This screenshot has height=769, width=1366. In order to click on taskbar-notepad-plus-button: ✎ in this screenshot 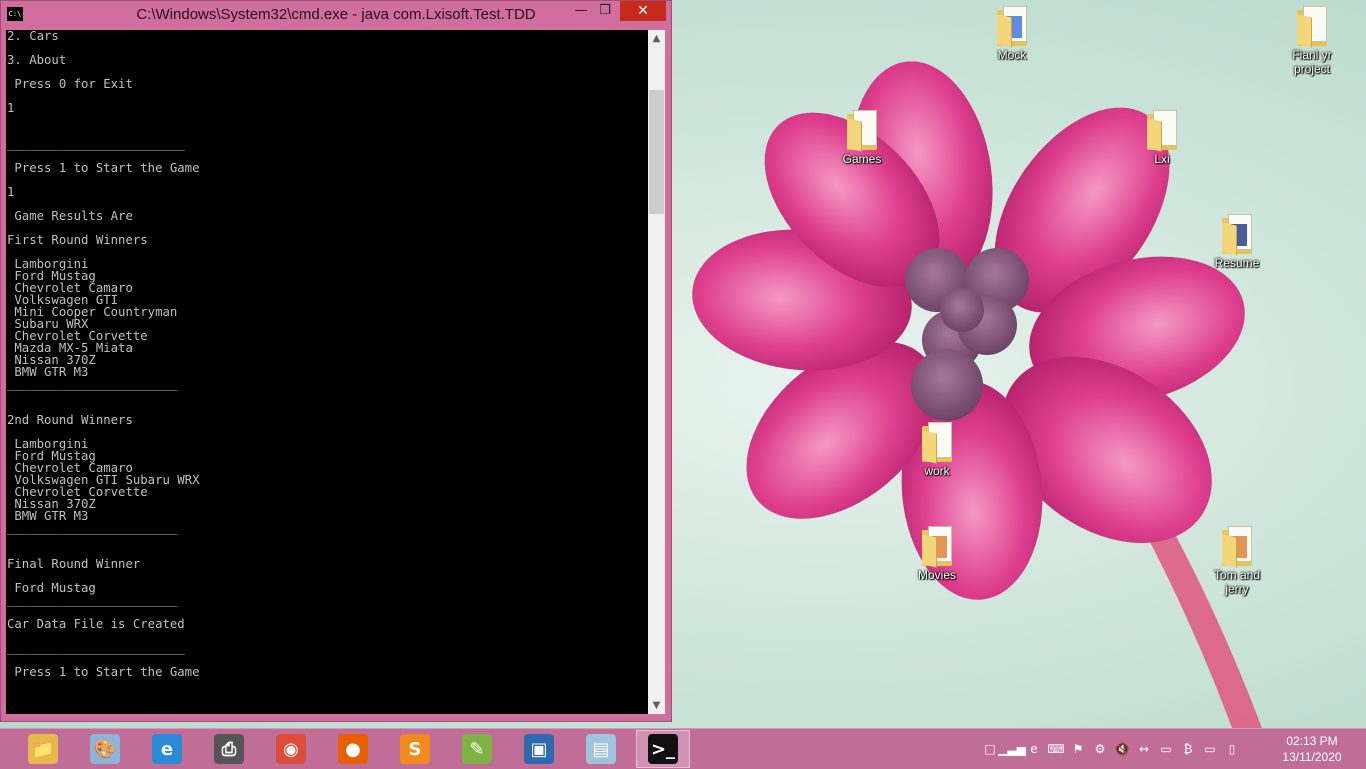, I will do `click(477, 749)`.